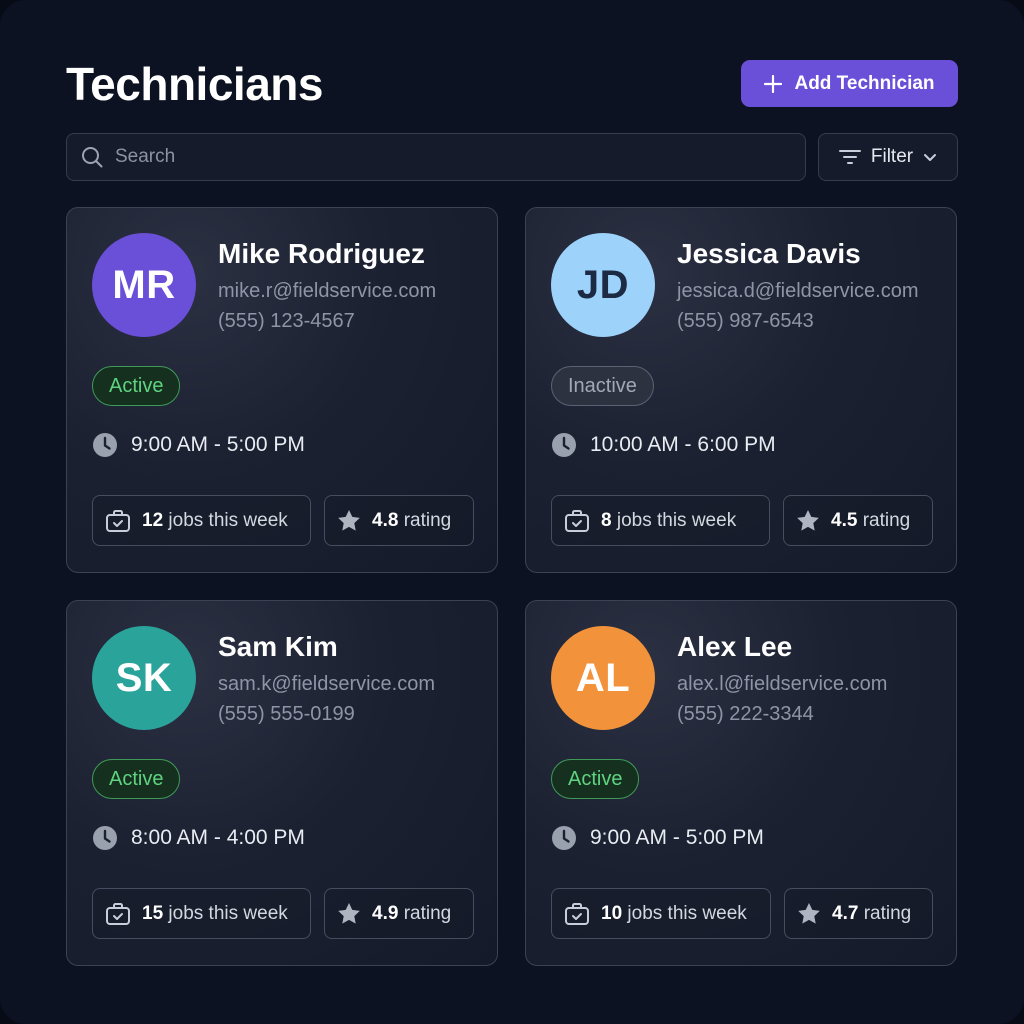 The height and width of the screenshot is (1024, 1024). I want to click on avatar-initials: JD, so click(603, 284).